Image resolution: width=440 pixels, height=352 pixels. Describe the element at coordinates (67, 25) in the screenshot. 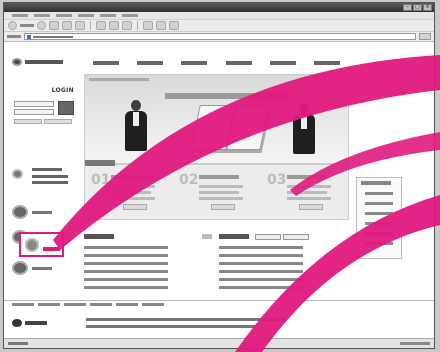

I see `refresh-icon` at that location.